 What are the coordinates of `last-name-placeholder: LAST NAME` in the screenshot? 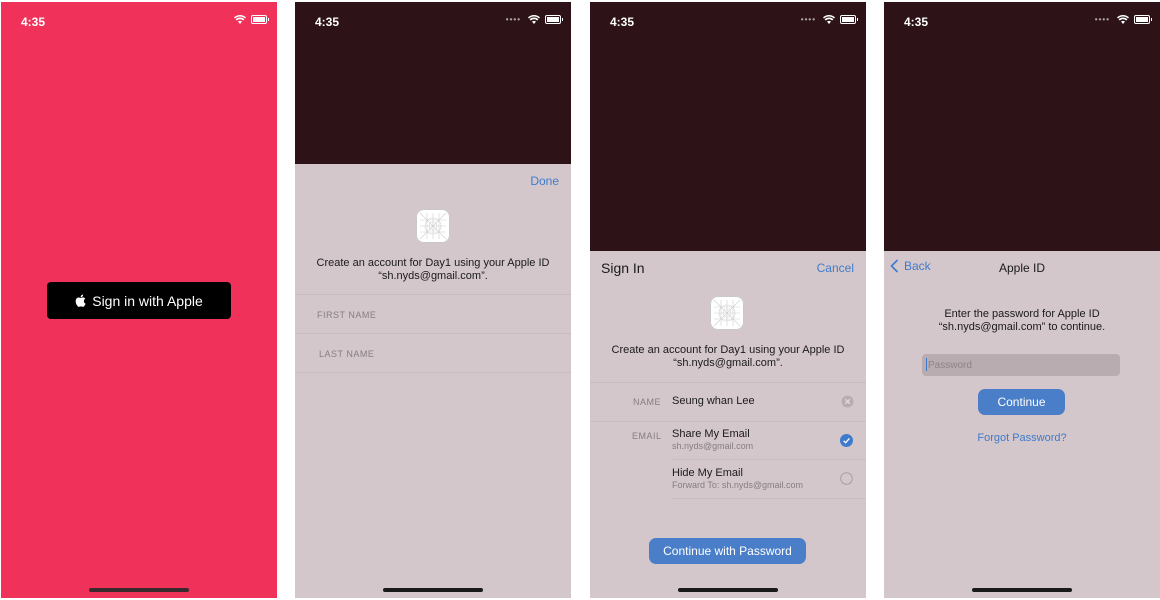 It's located at (347, 354).